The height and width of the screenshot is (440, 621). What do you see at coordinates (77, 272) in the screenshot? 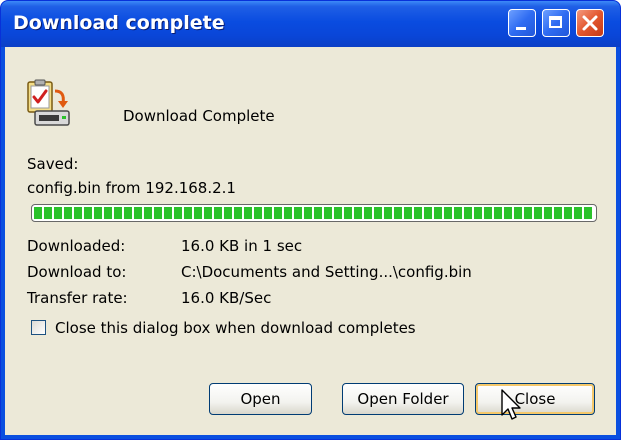
I see `download-to-label: Download to:` at bounding box center [77, 272].